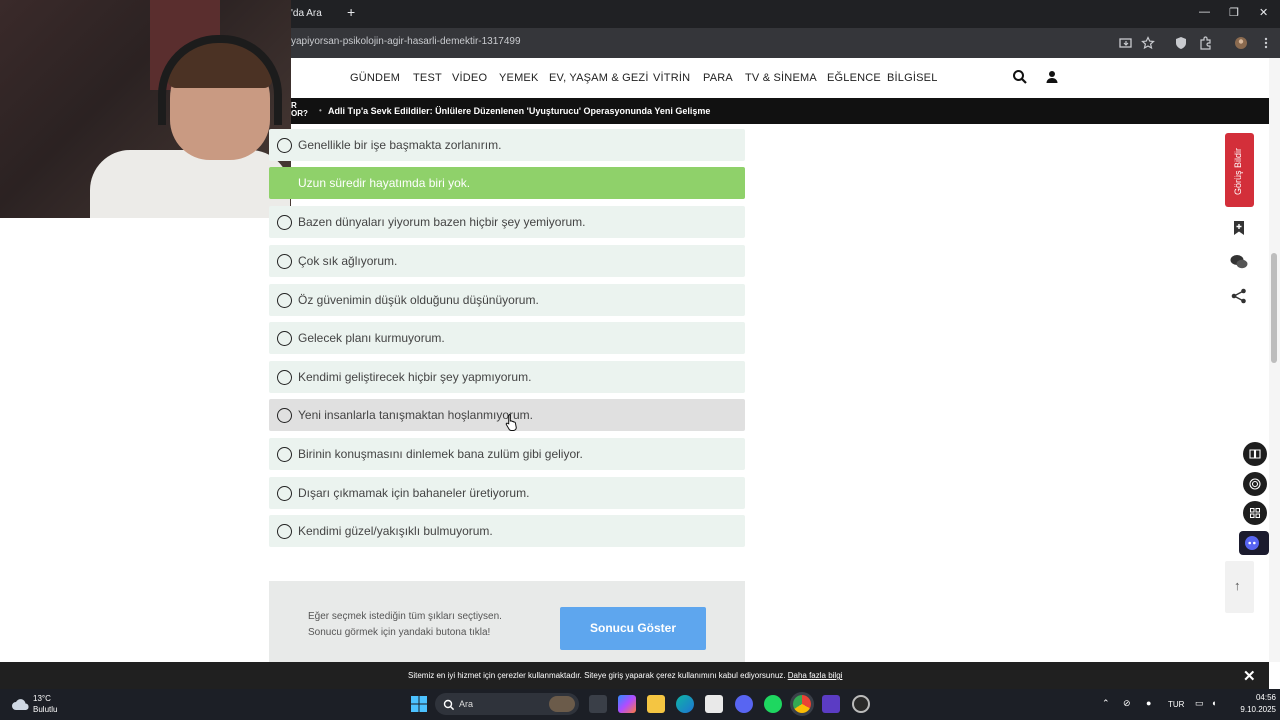  Describe the element at coordinates (1176, 704) in the screenshot. I see `language-indicator: TUR` at that location.